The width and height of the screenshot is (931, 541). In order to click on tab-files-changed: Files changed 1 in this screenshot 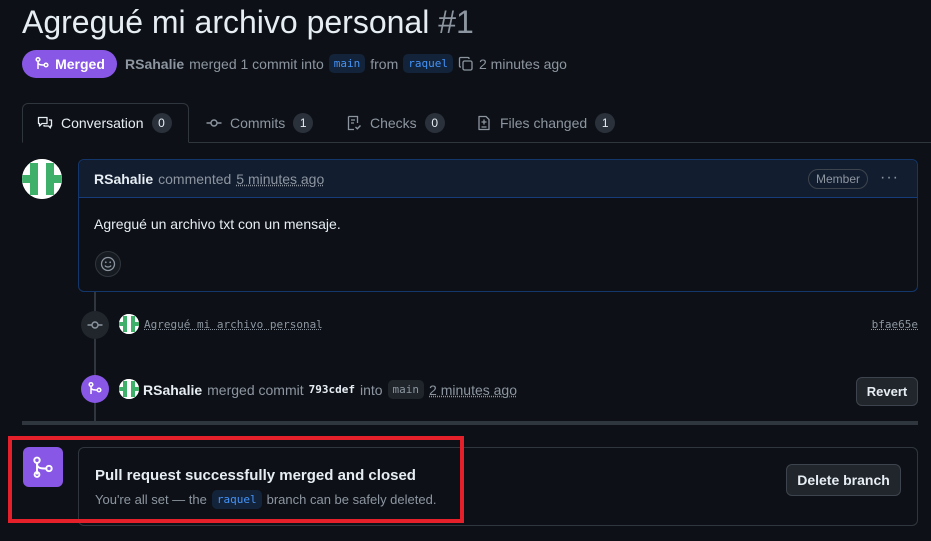, I will do `click(545, 123)`.